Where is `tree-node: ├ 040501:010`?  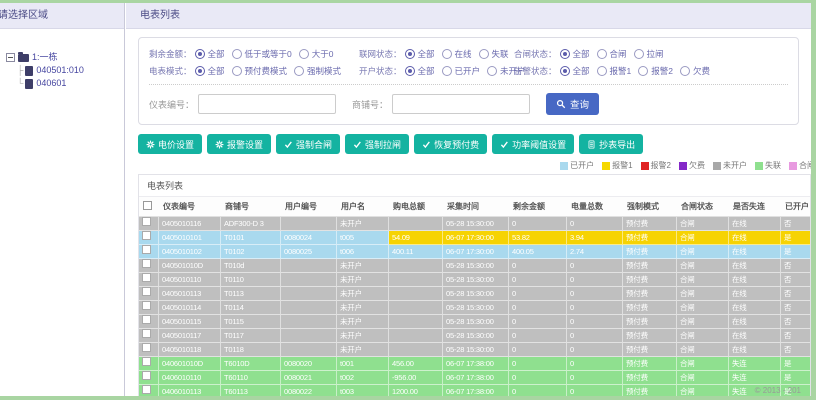
tree-node: ├ 040501:010 is located at coordinates (69, 70).